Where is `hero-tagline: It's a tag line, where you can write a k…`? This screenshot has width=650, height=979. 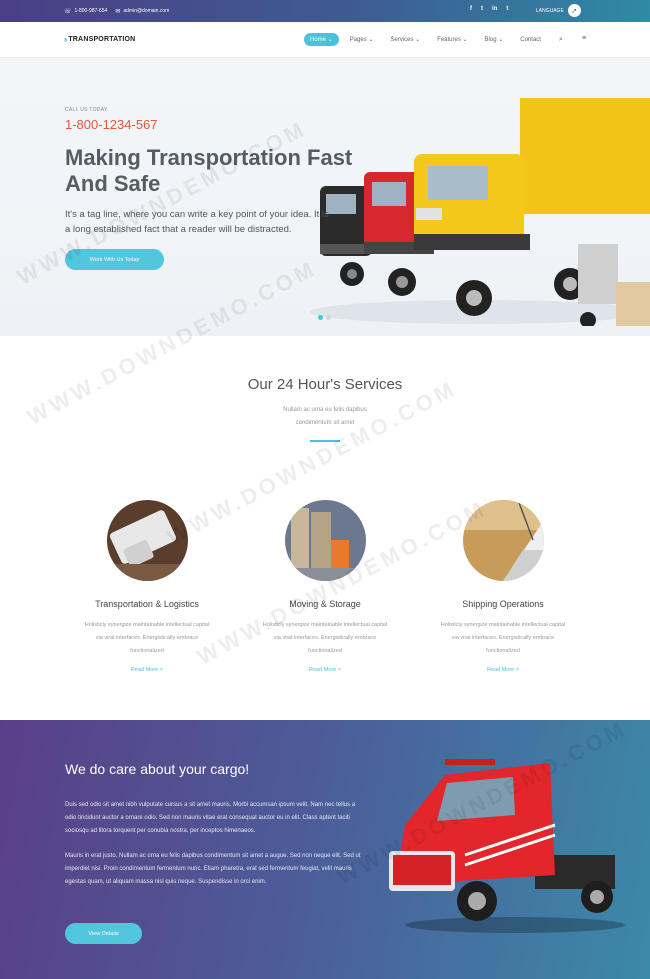
hero-tagline: It's a tag line, where you can write a k… is located at coordinates (197, 222).